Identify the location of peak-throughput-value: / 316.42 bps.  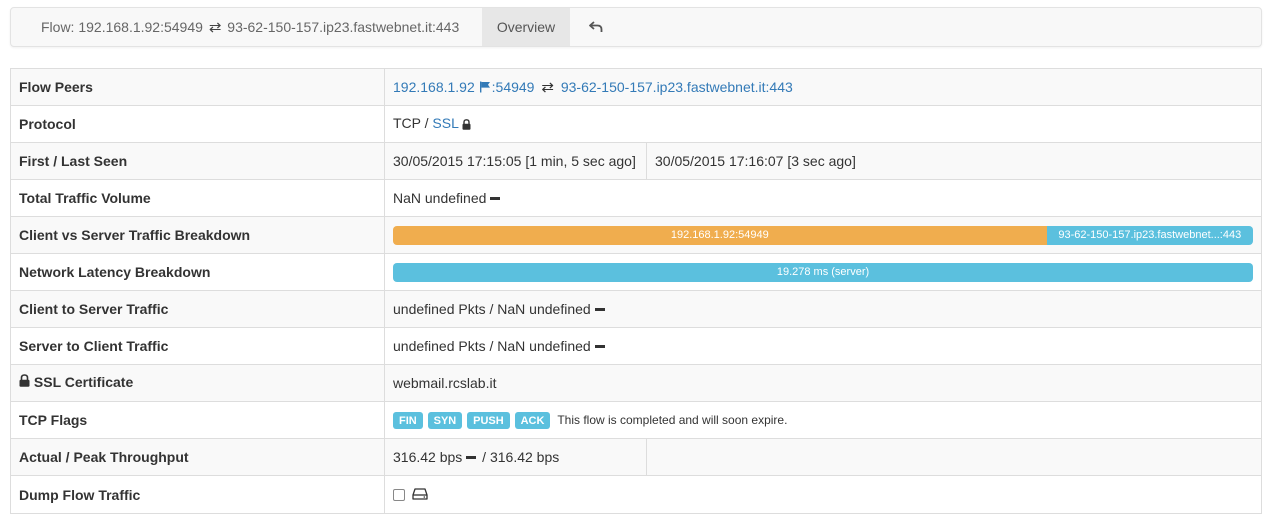
(519, 457).